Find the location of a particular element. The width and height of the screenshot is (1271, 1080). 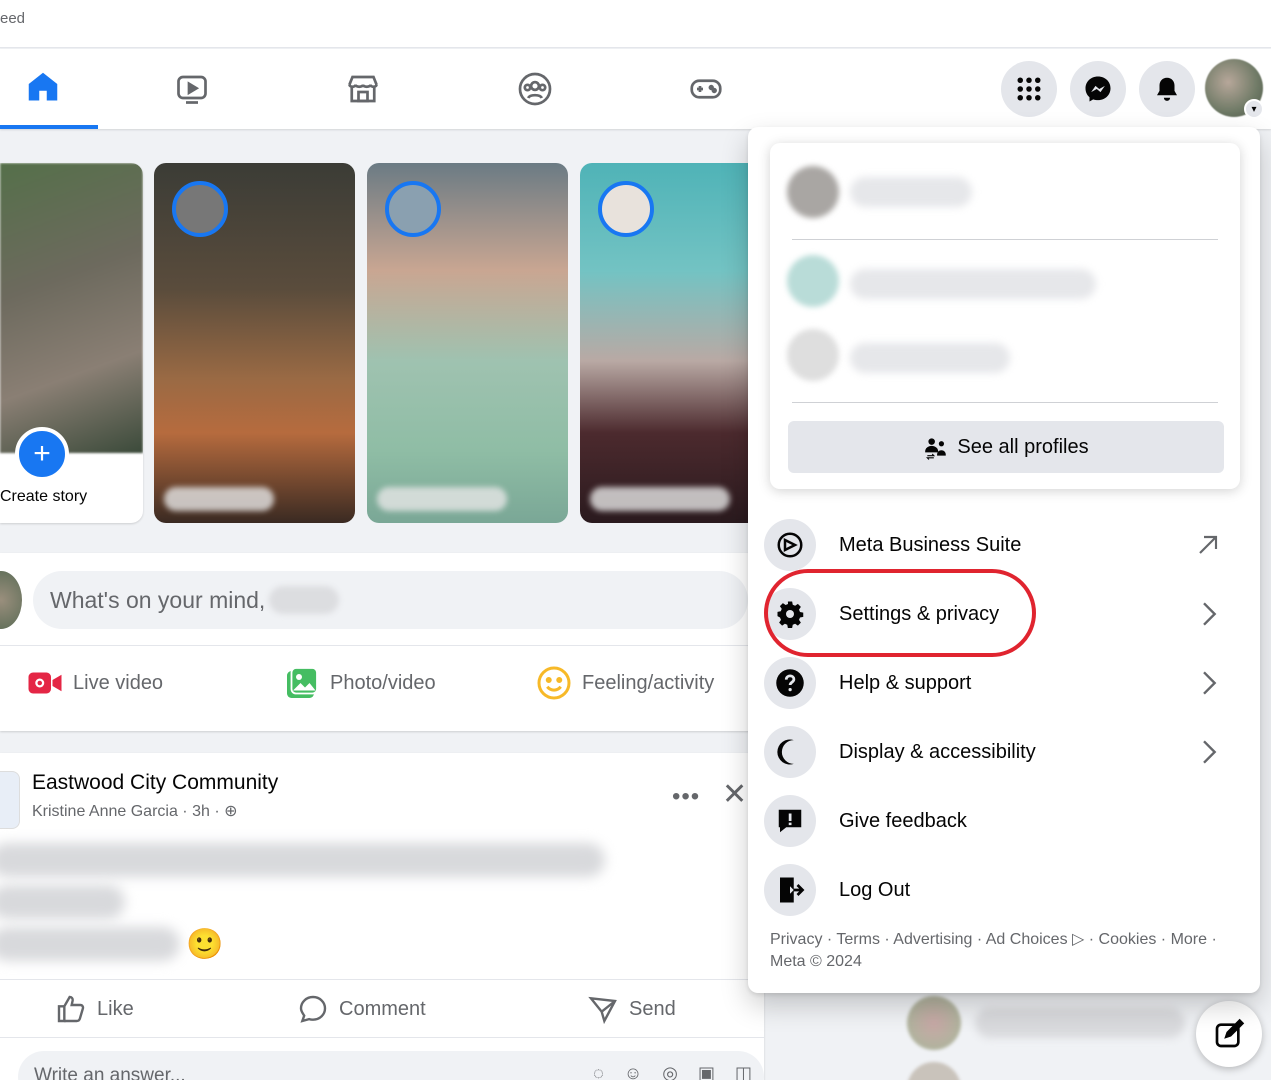

photo-video-button: Photo/video is located at coordinates (360, 683).